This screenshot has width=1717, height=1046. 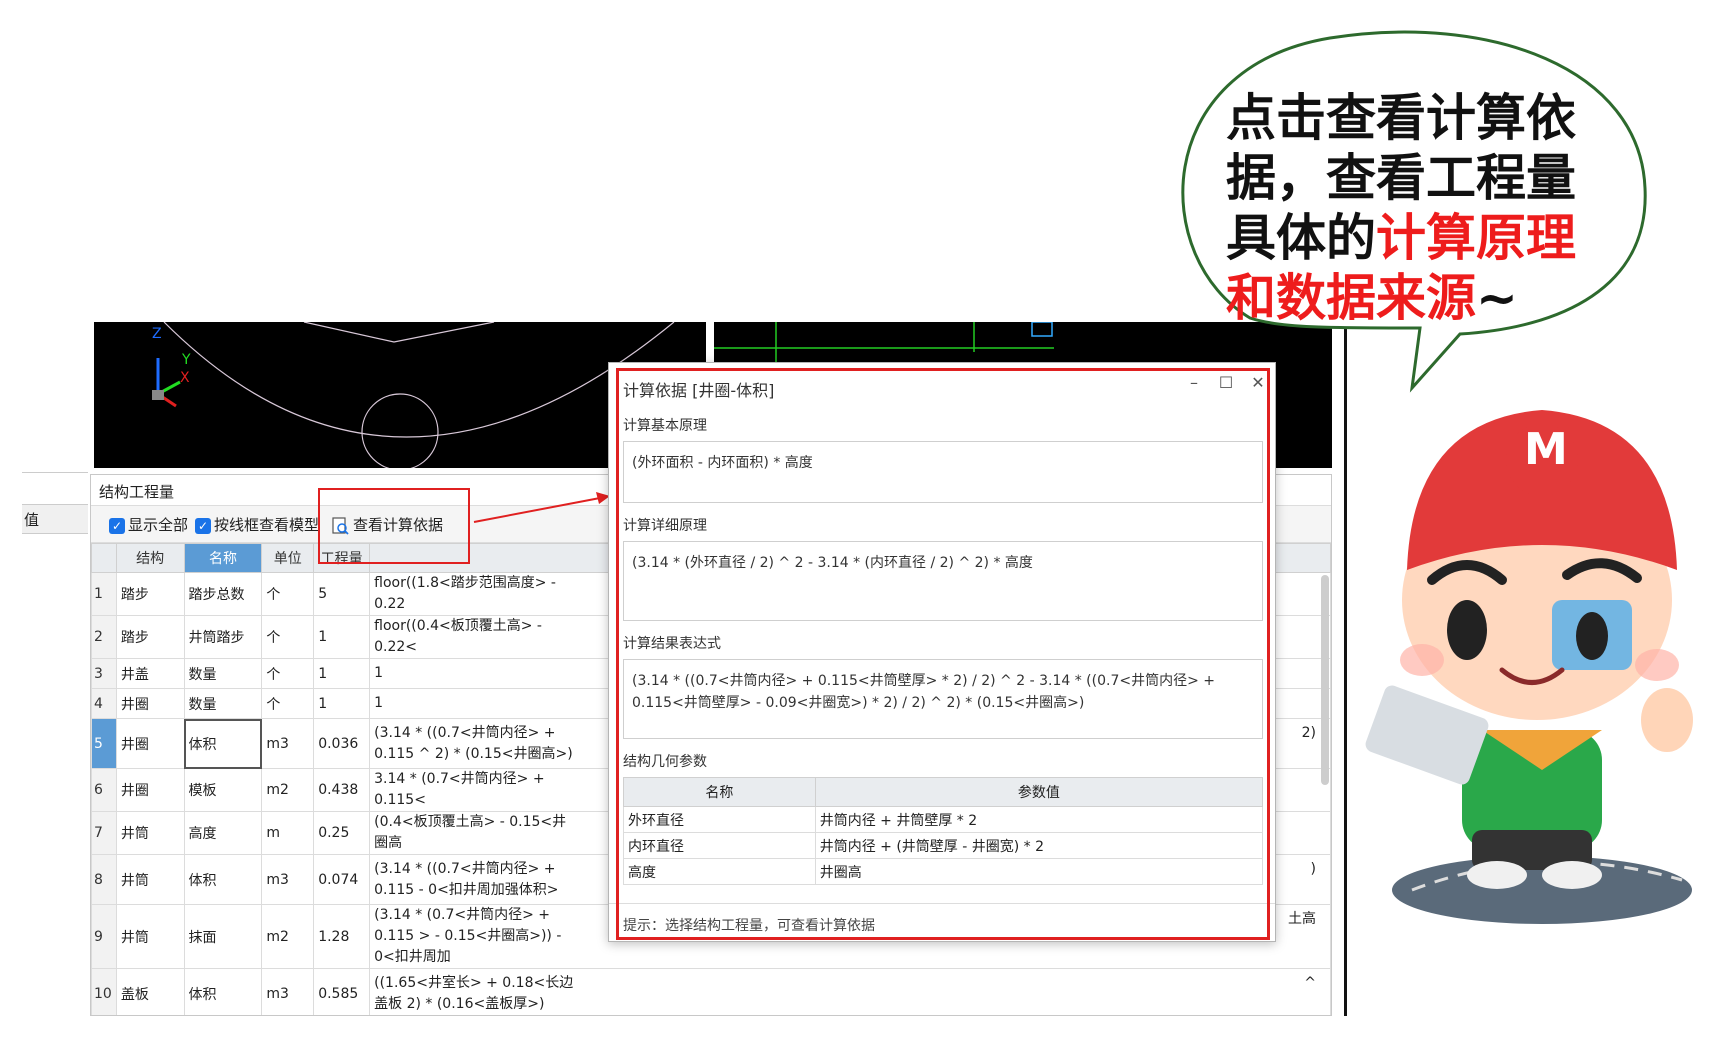 What do you see at coordinates (342, 936) in the screenshot?
I see `quantity-cell: 1.28` at bounding box center [342, 936].